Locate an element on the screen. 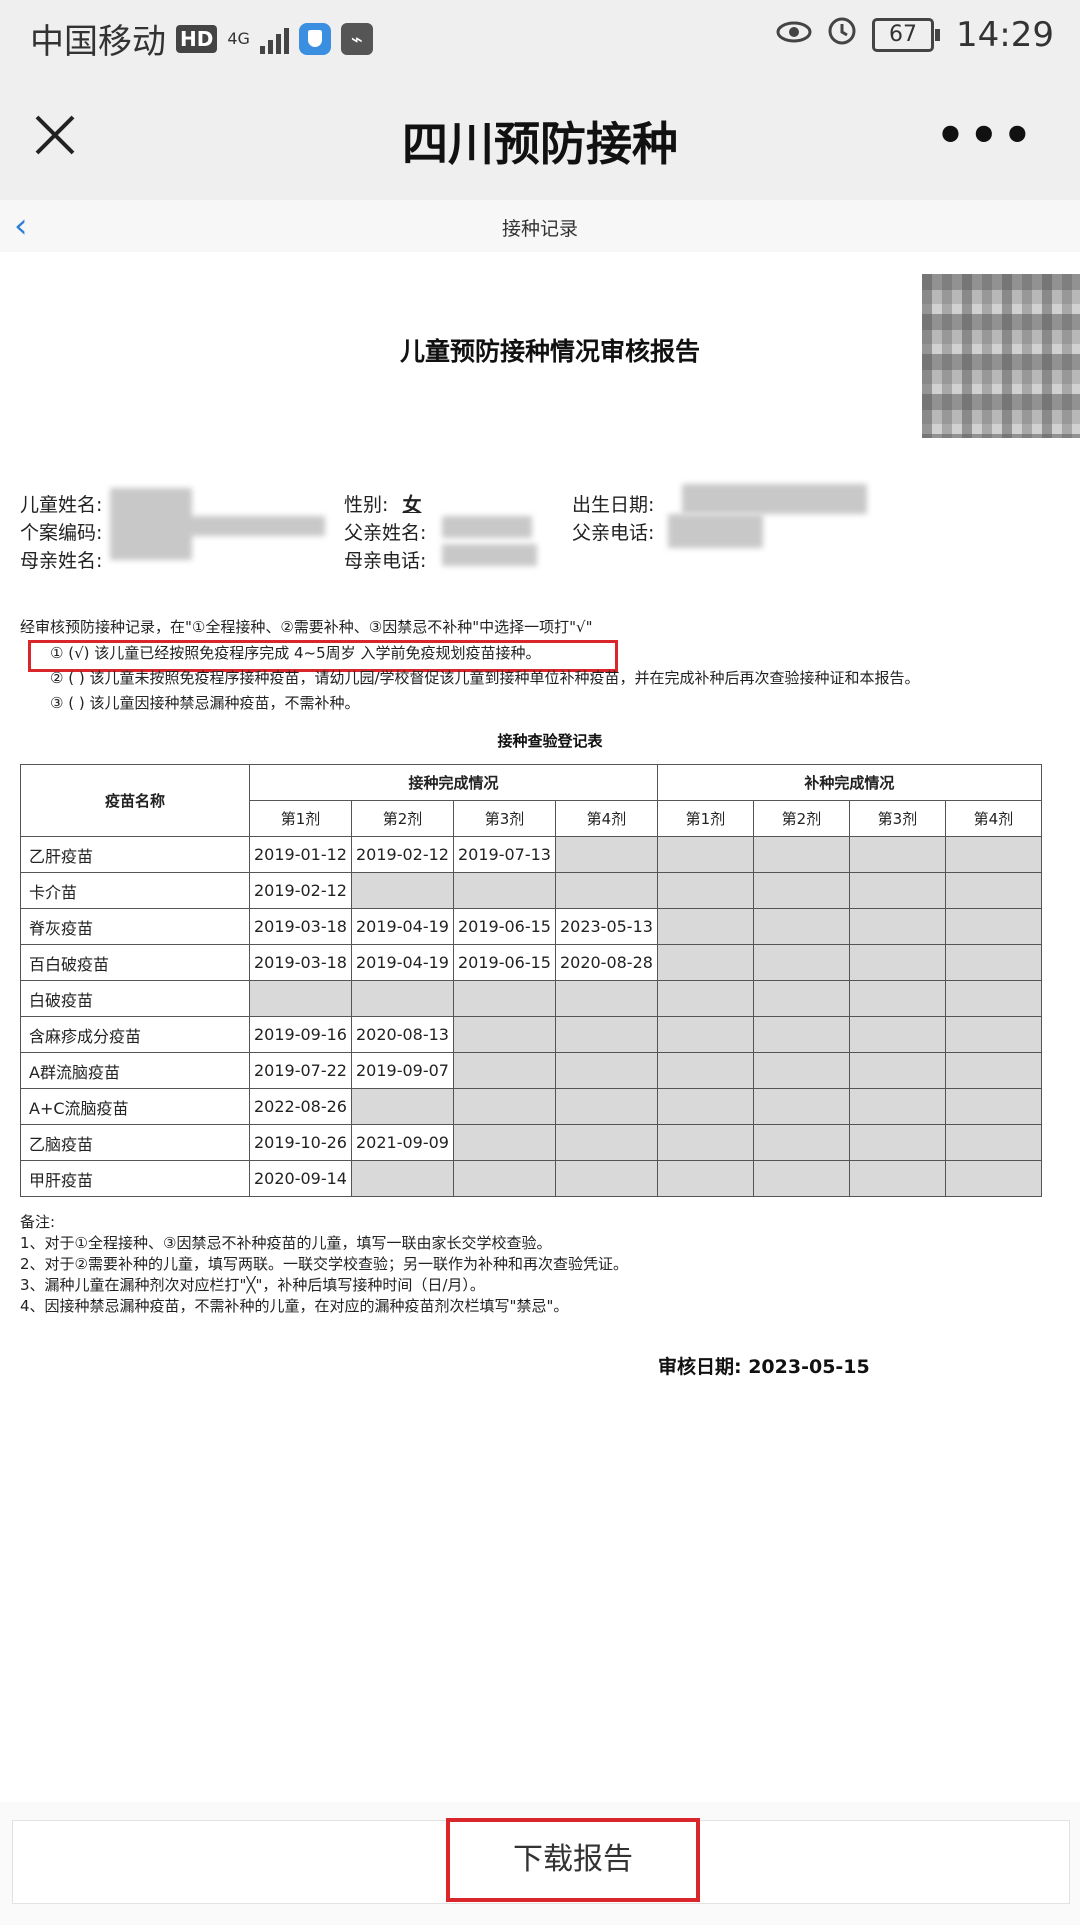 This screenshot has height=1925, width=1080. status-bar: 中国移动 HD 4G ⌁ 67 14:29 is located at coordinates (540, 36).